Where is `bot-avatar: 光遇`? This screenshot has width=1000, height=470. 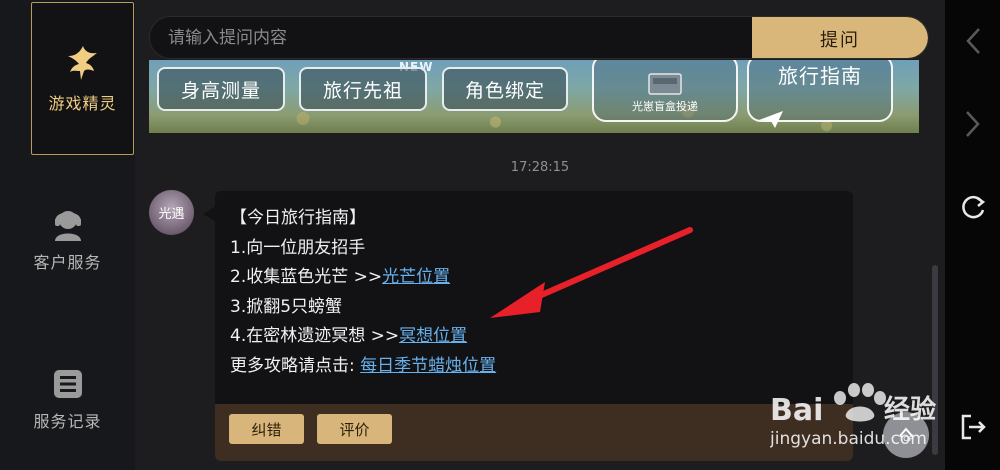
bot-avatar: 光遇 is located at coordinates (171, 212).